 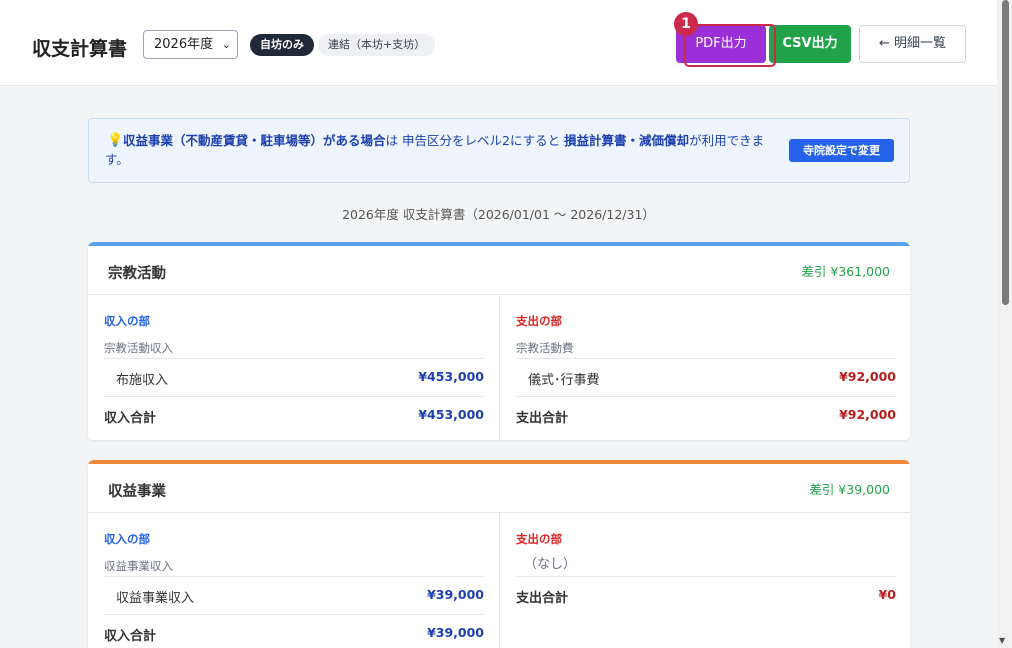 I want to click on income-category: 宗教活動収入, so click(x=138, y=348).